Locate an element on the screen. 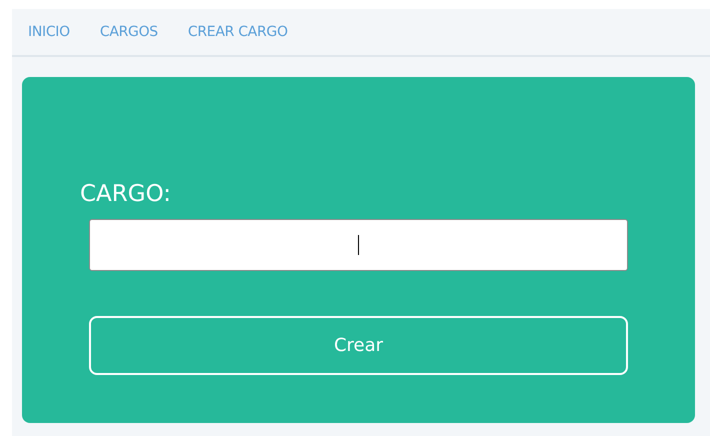 This screenshot has height=436, width=710. field-label: CARGO: is located at coordinates (126, 194).